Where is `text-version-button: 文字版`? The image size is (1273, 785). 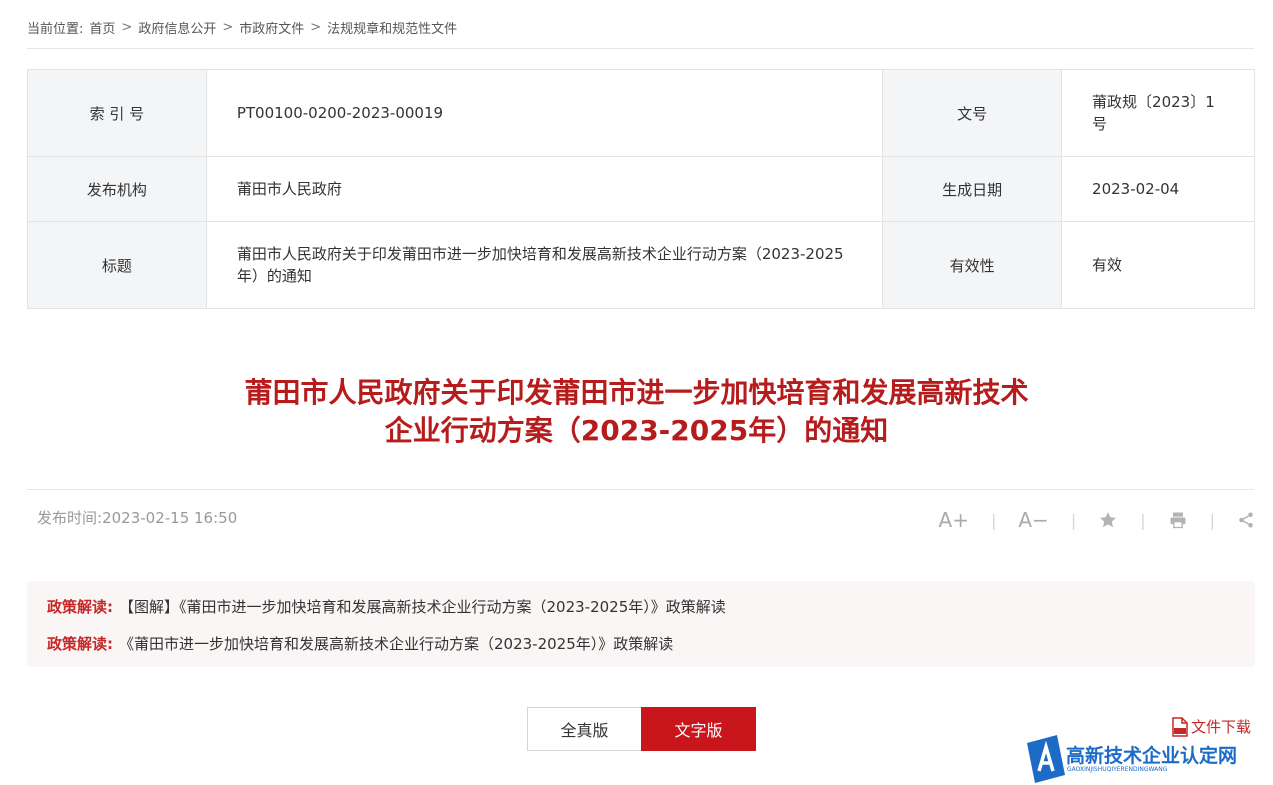
text-version-button: 文字版 is located at coordinates (698, 729).